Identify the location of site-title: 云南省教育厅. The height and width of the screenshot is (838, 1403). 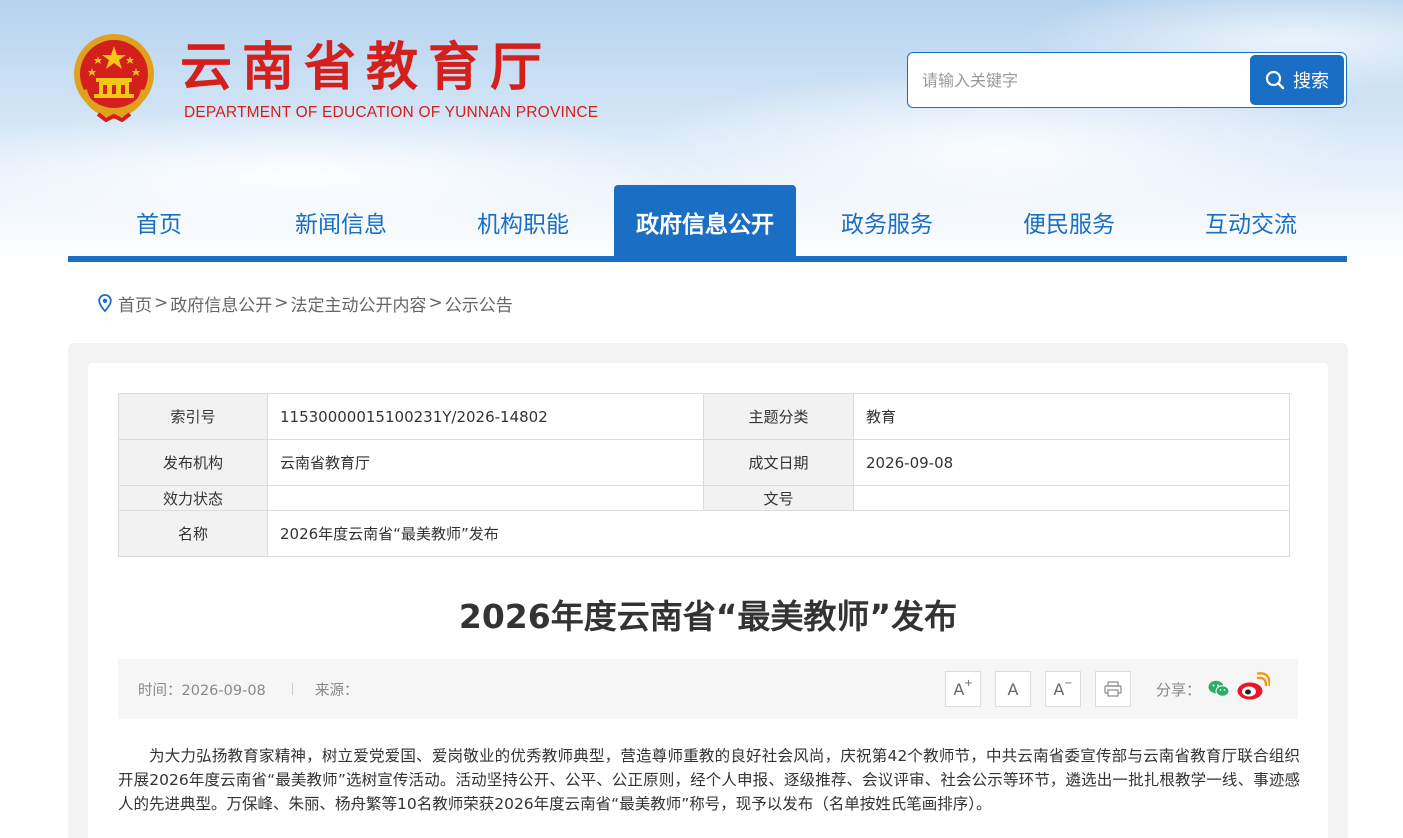
(366, 67).